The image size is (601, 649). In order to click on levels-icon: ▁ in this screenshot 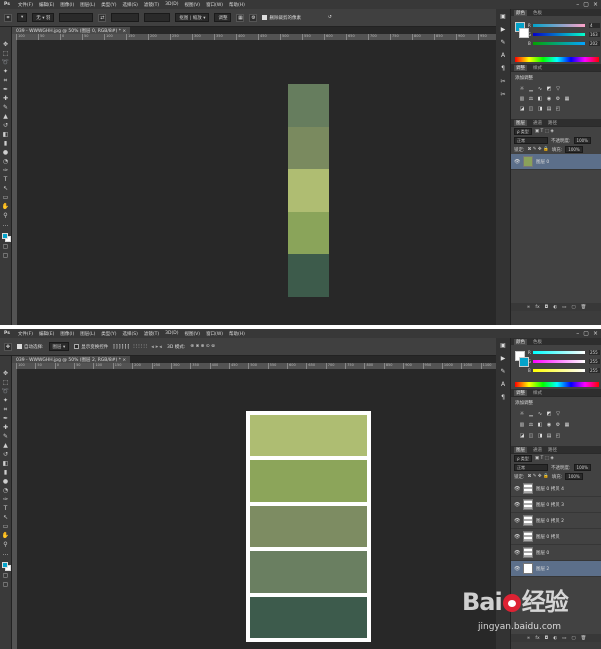, I will do `click(531, 414)`.